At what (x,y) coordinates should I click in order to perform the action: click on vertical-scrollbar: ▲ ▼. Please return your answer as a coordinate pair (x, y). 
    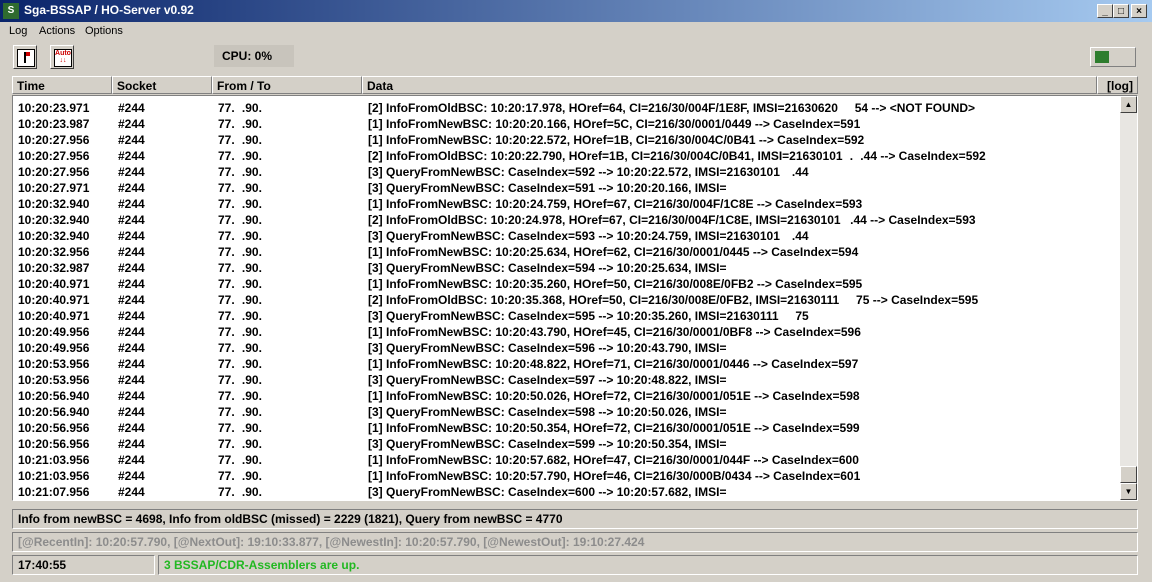
    Looking at the image, I should click on (1128, 298).